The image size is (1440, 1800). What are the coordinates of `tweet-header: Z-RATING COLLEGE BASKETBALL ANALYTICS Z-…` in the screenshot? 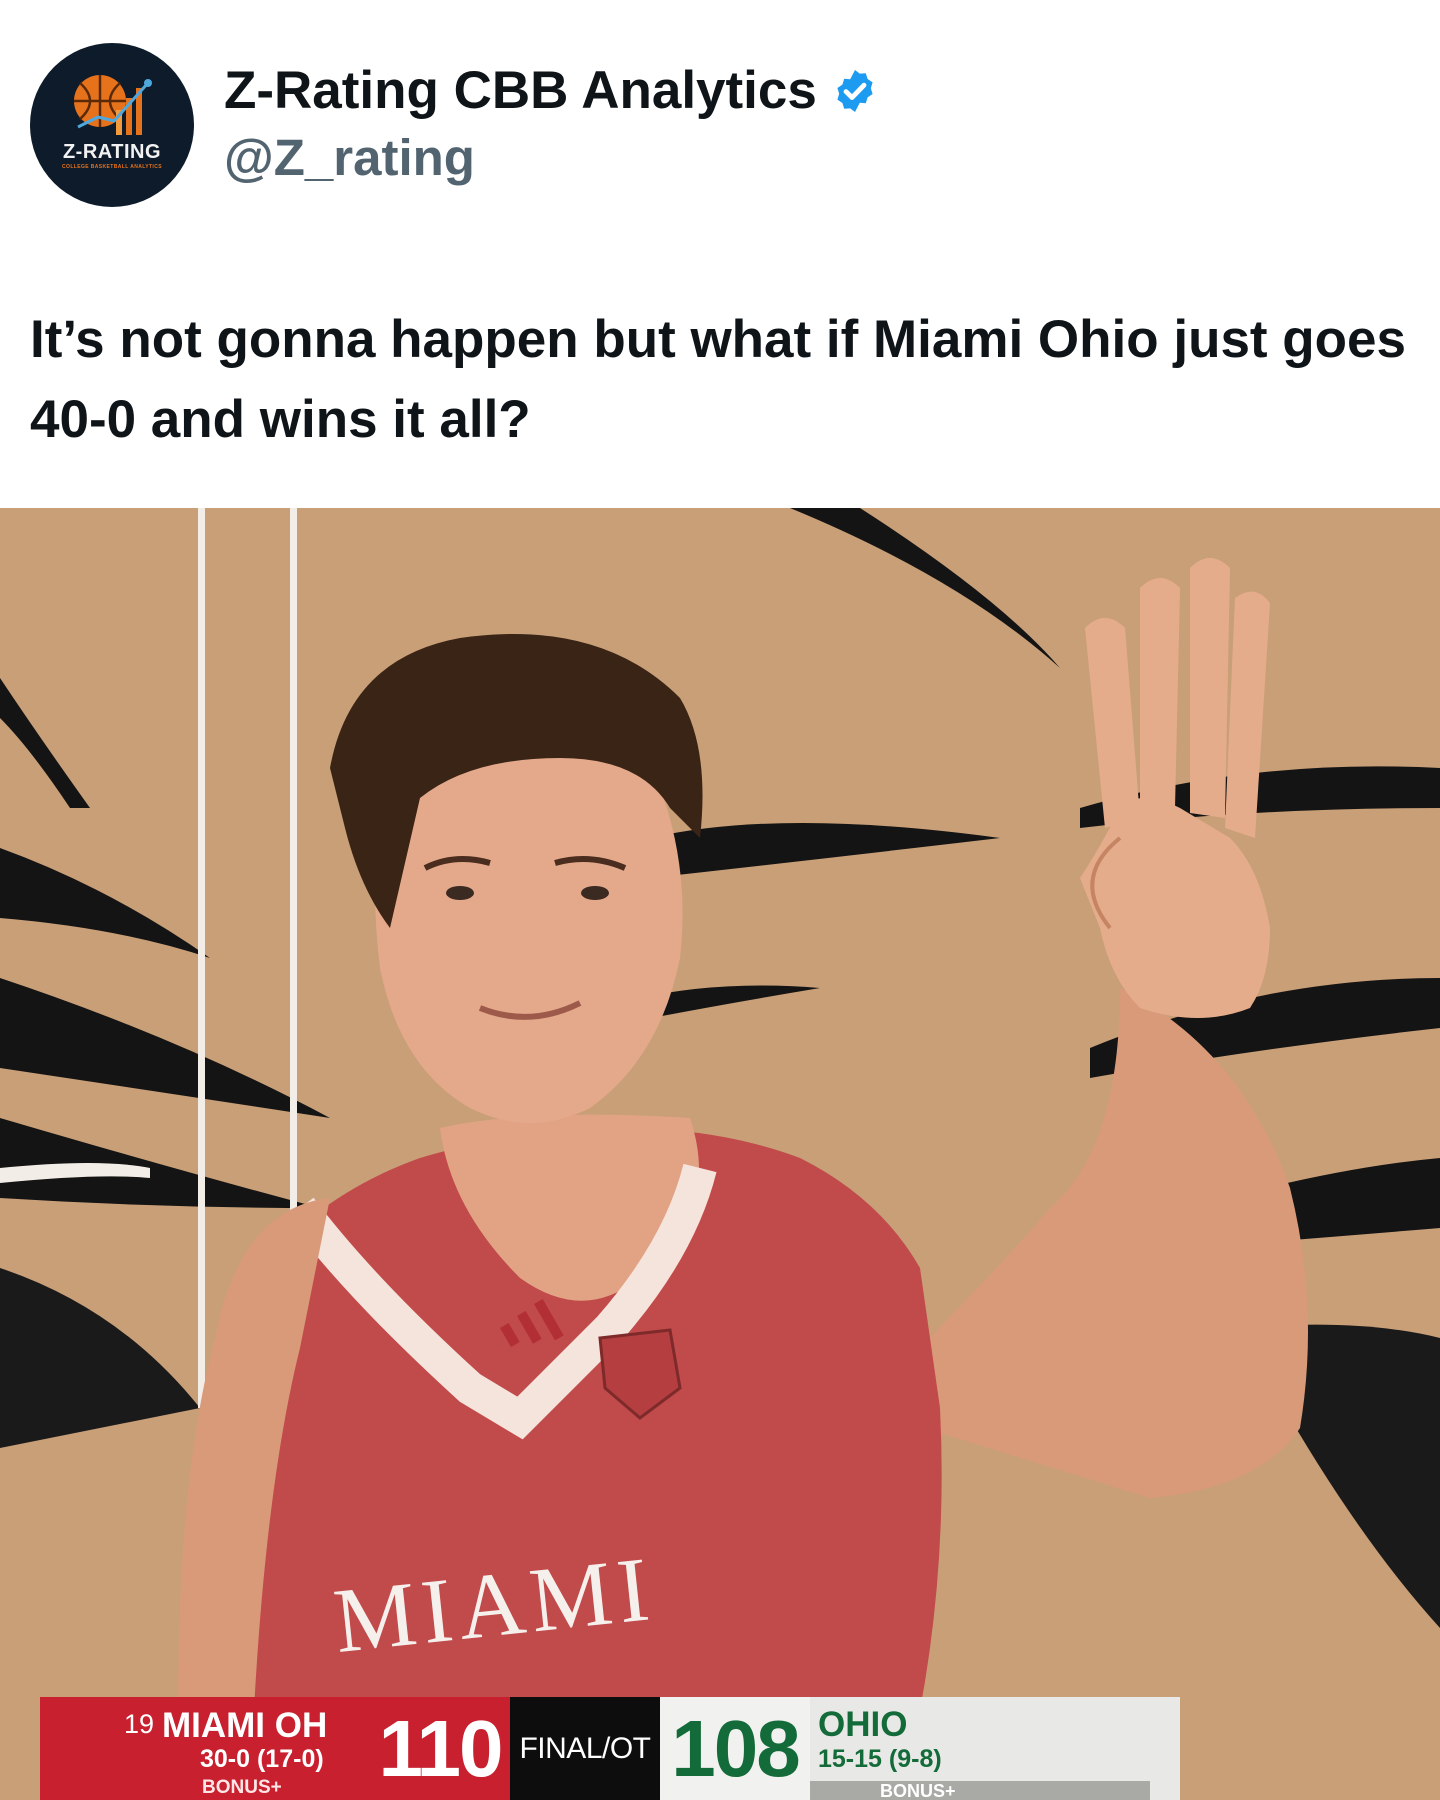 It's located at (720, 120).